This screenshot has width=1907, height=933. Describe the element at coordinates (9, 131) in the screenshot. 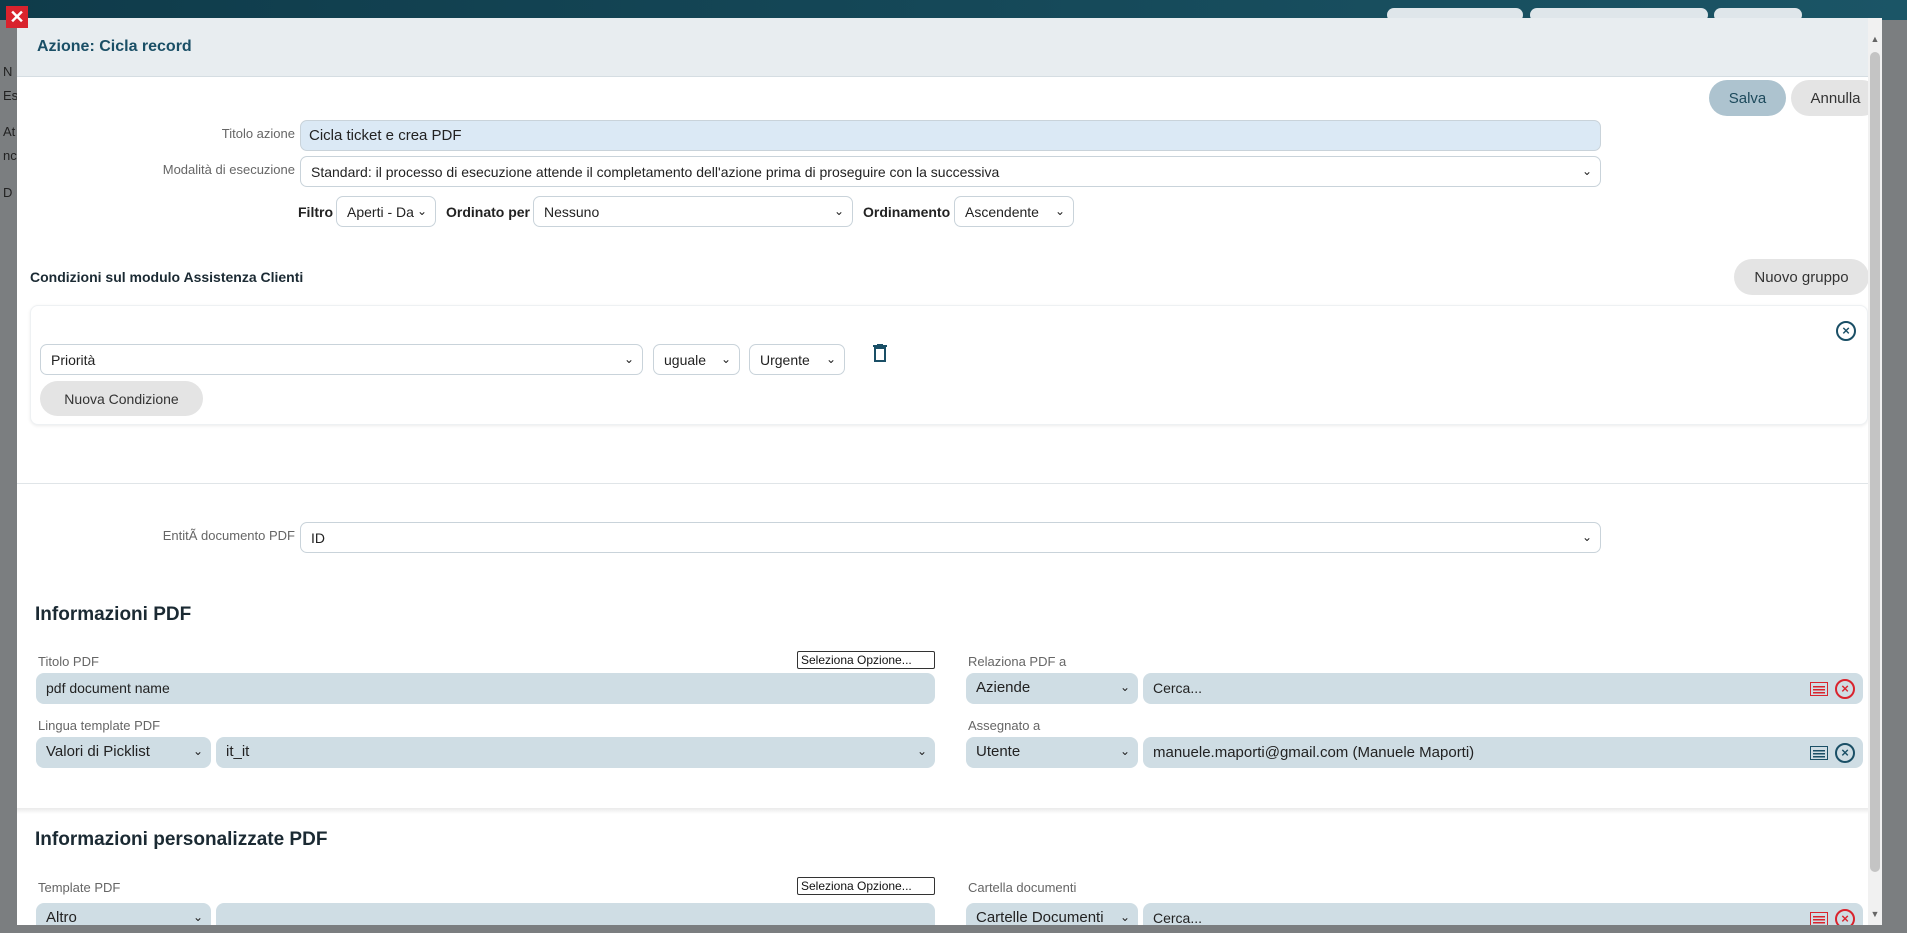

I see `background-text: At` at that location.